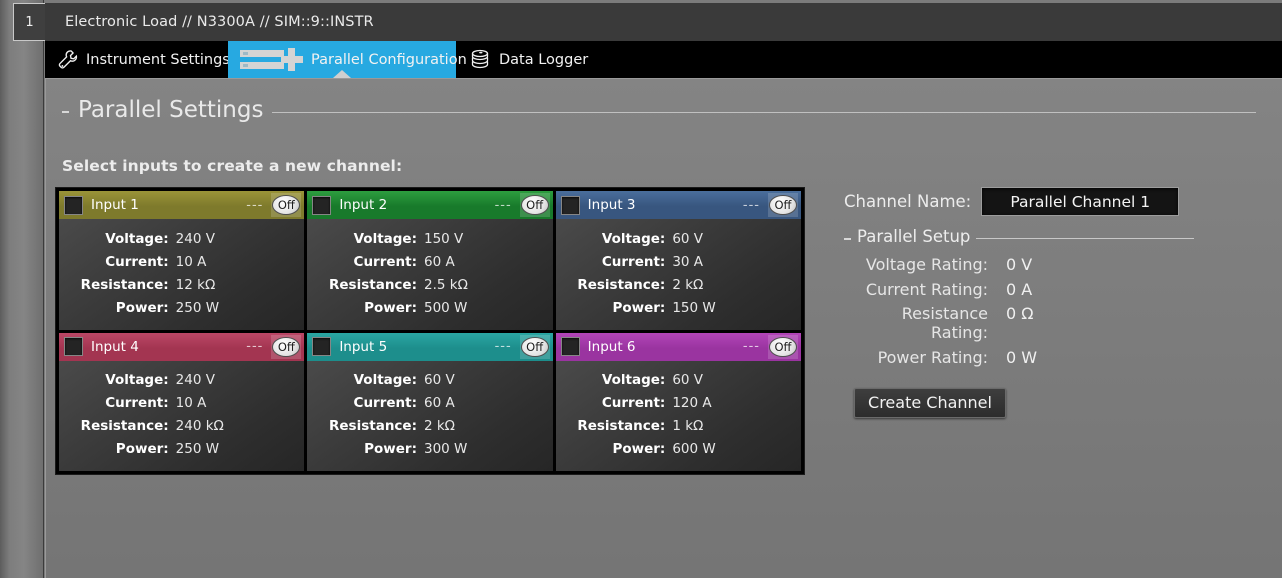 This screenshot has height=578, width=1282. What do you see at coordinates (672, 449) in the screenshot?
I see `input-spec-row: Power: 600 W` at bounding box center [672, 449].